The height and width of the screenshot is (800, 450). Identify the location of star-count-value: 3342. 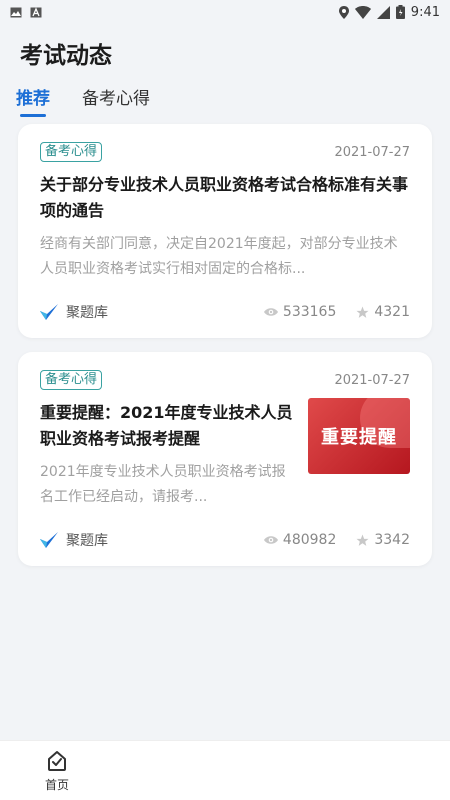
(392, 540).